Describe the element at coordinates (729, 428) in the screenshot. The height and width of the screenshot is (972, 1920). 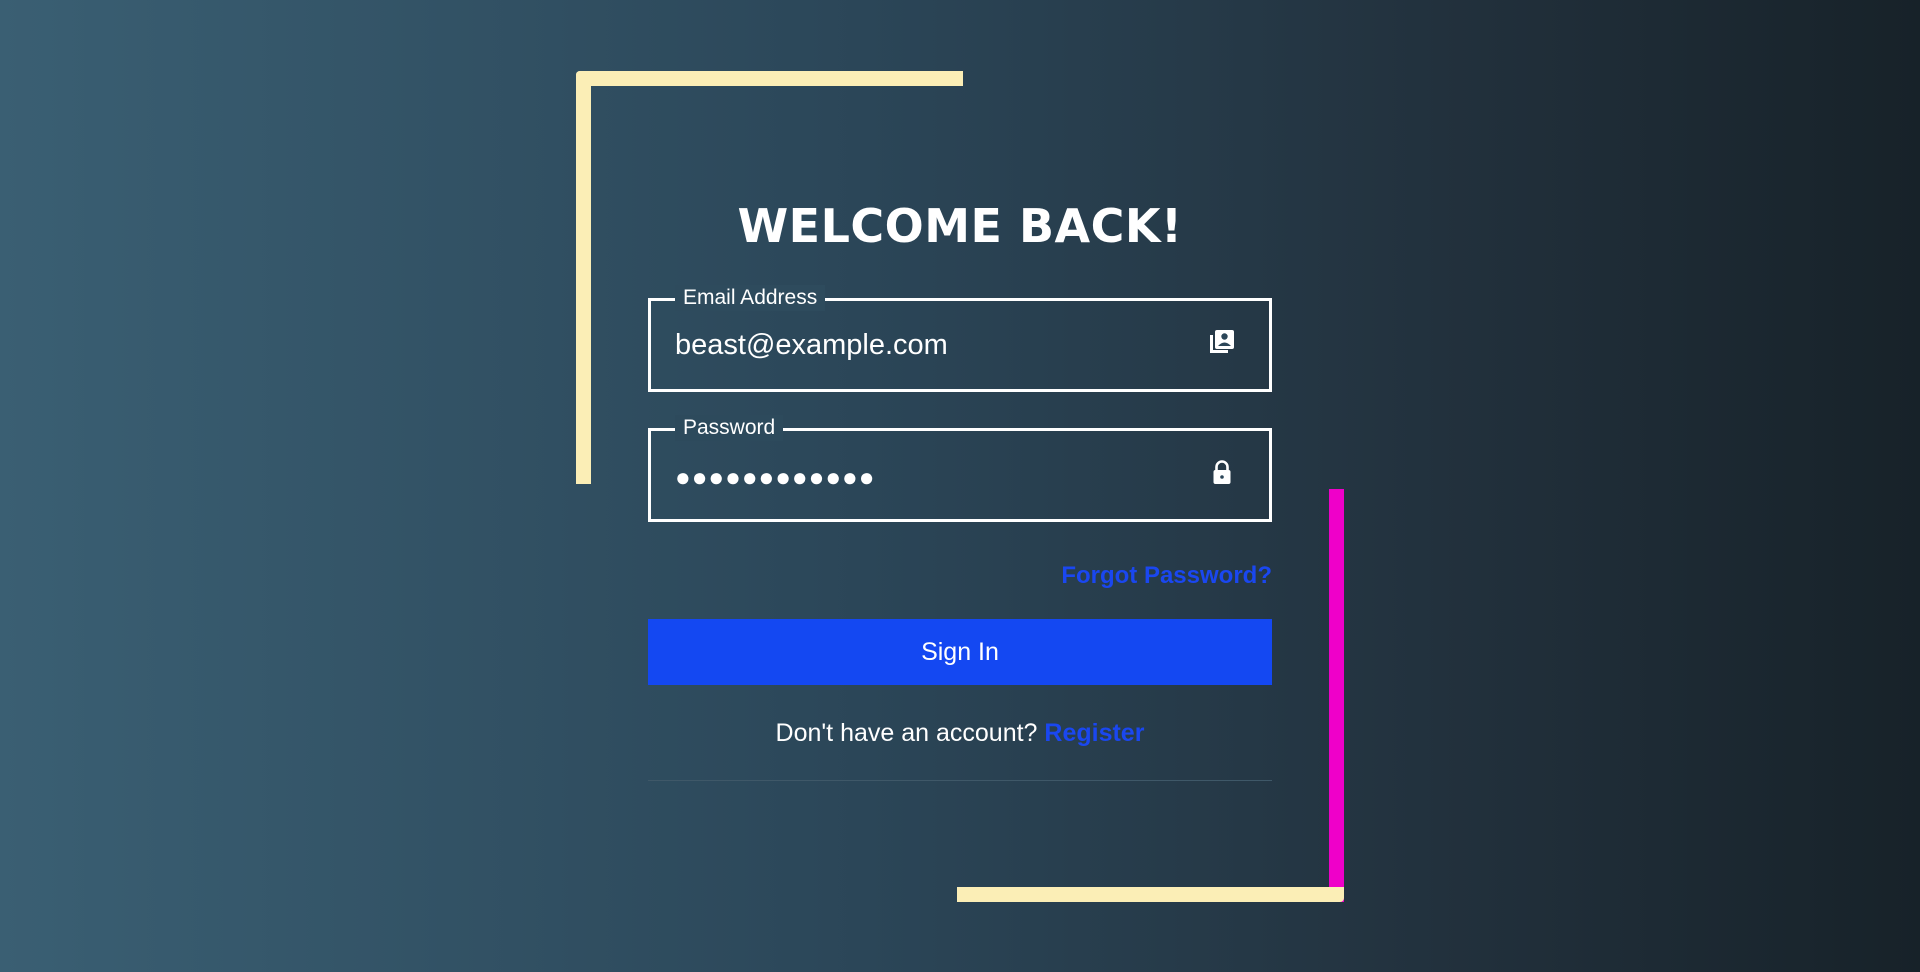
I see `password-label: Password` at that location.